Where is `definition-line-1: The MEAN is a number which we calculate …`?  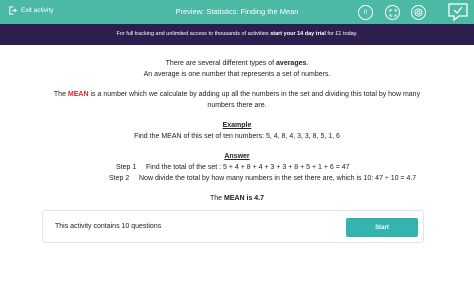 definition-line-1: The MEAN is a number which we calculate … is located at coordinates (237, 94).